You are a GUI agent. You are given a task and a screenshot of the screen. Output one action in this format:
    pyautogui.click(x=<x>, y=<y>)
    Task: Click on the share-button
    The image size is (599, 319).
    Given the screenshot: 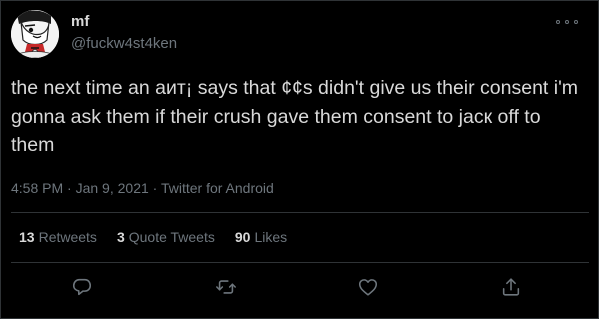 What is the action you would take?
    pyautogui.click(x=511, y=287)
    